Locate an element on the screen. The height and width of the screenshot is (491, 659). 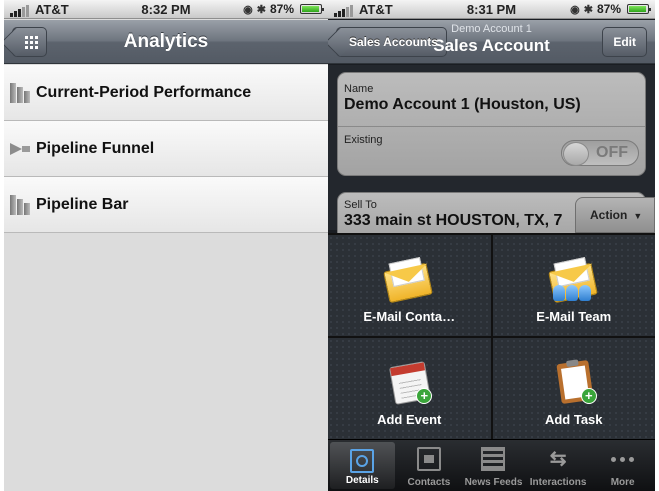
tab-label: Contacts is located at coordinates (429, 482).